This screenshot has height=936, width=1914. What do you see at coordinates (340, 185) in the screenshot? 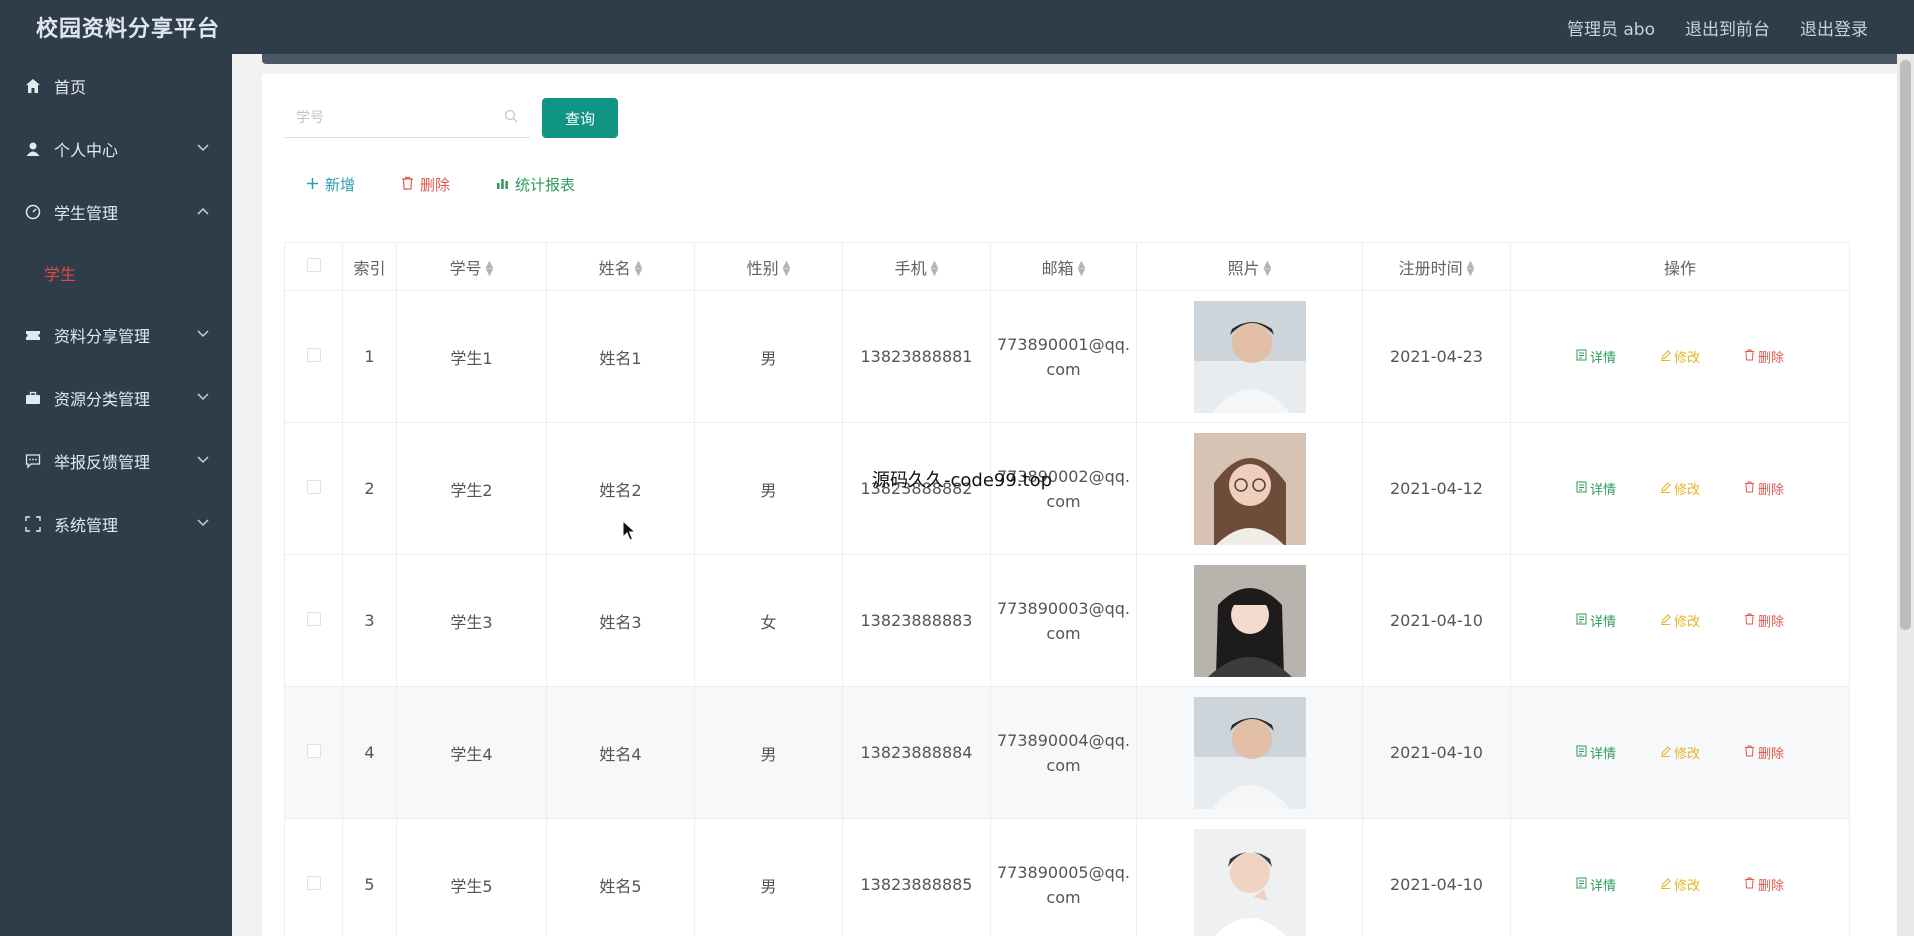
I see `add-label: 新增` at bounding box center [340, 185].